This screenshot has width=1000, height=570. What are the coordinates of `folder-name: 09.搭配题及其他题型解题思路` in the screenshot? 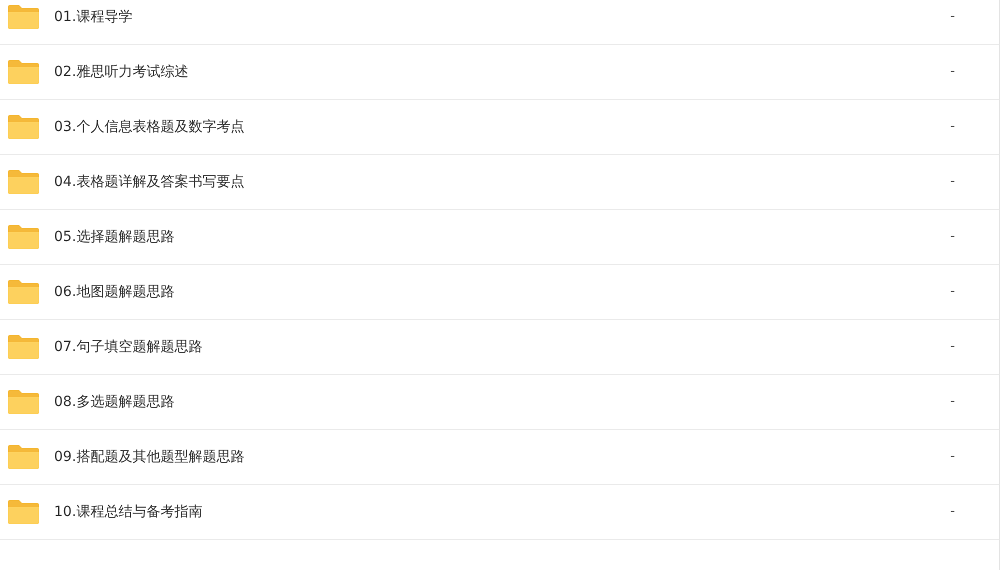 It's located at (149, 457).